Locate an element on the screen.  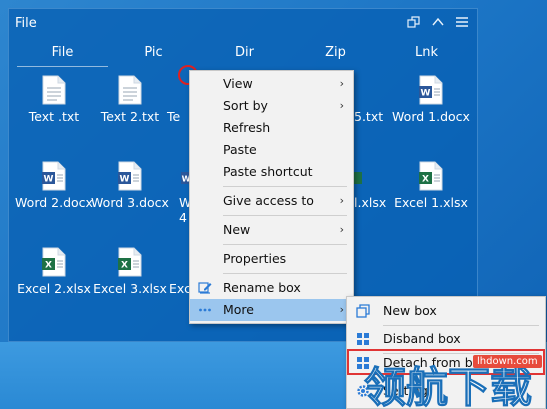
file-label: Word 2.docx is located at coordinates (54, 202).